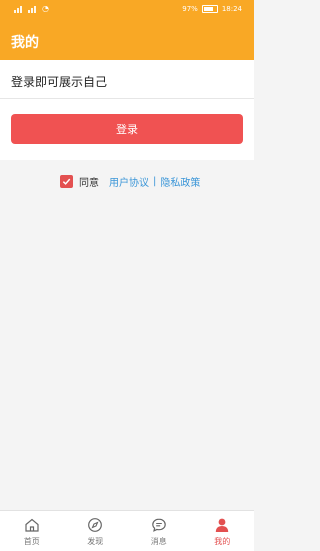 This screenshot has height=551, width=320. I want to click on login-prompt: 登录即可展示自己, so click(59, 81).